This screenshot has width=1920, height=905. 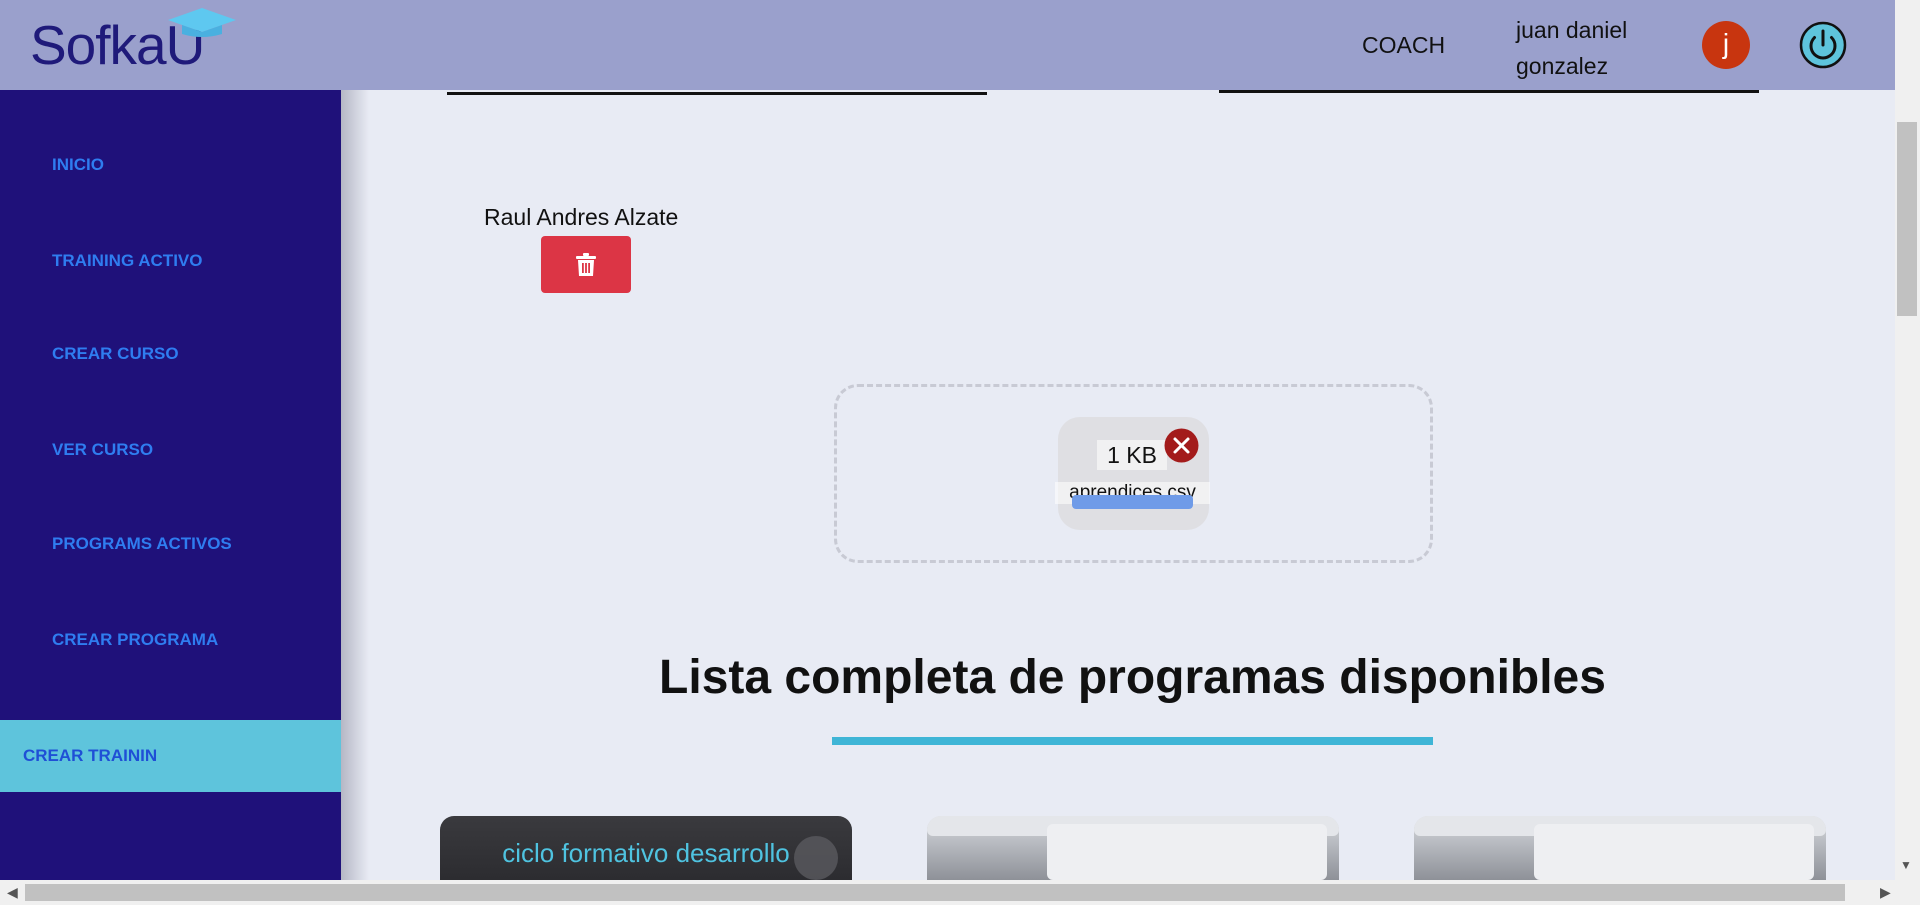 I want to click on check-icon, so click(x=816, y=858).